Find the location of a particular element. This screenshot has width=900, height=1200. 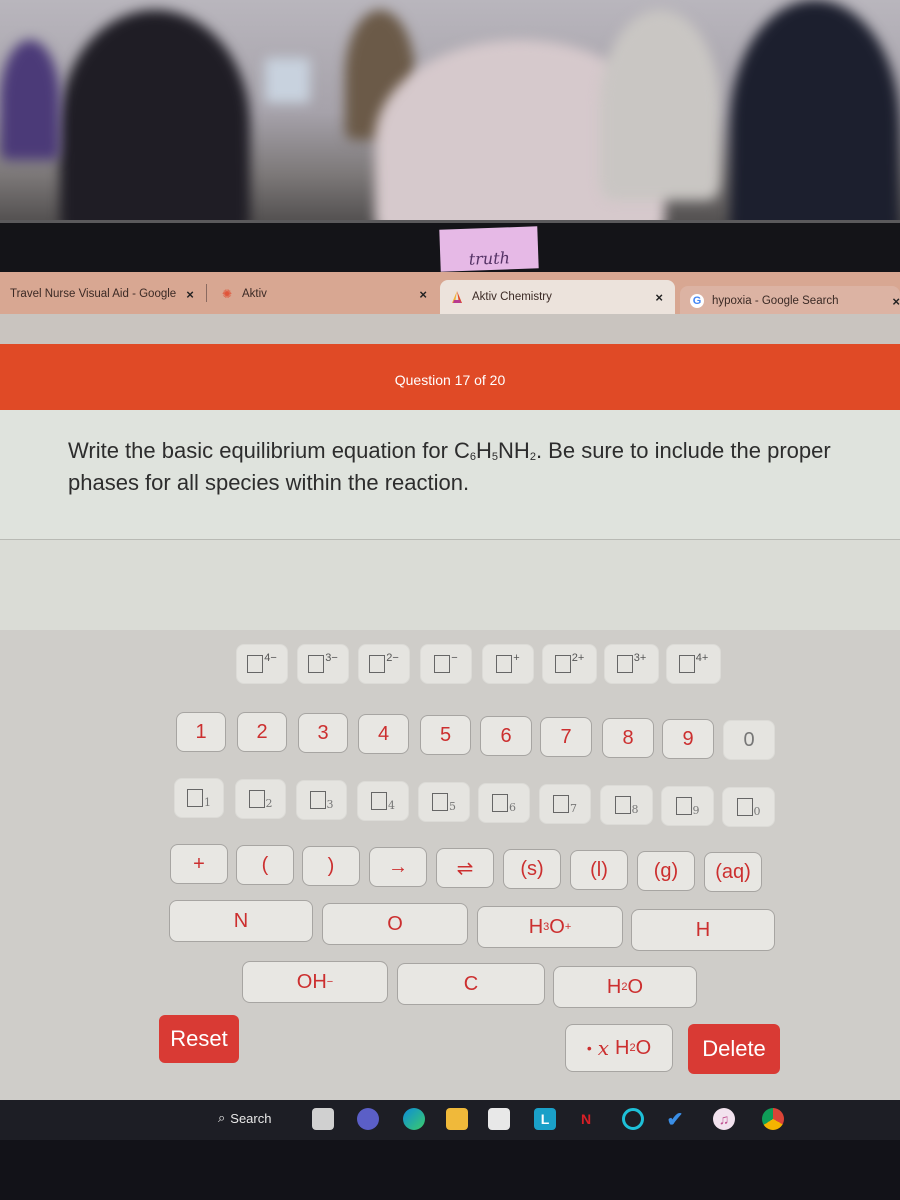

tab-label: Travel Nurse Visual Aid - Google is located at coordinates (93, 294).